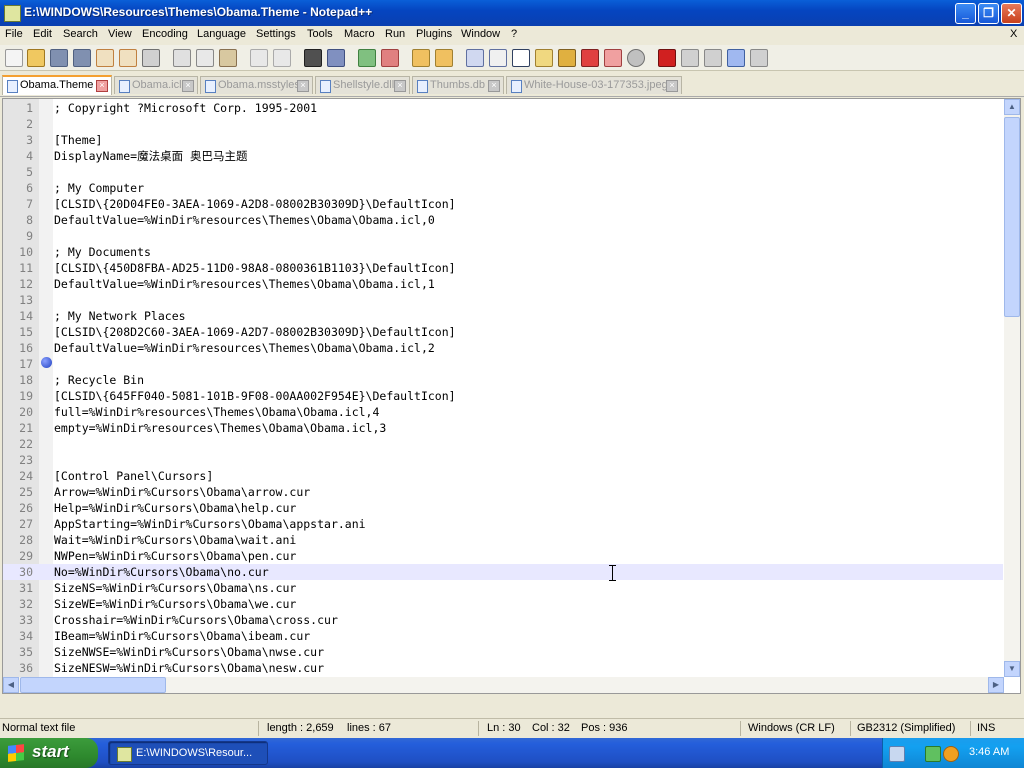 This screenshot has height=768, width=1024. I want to click on editor-line: 32 SizeWE=%WinDir%Cursors\Obama\we.cur, so click(503, 604).